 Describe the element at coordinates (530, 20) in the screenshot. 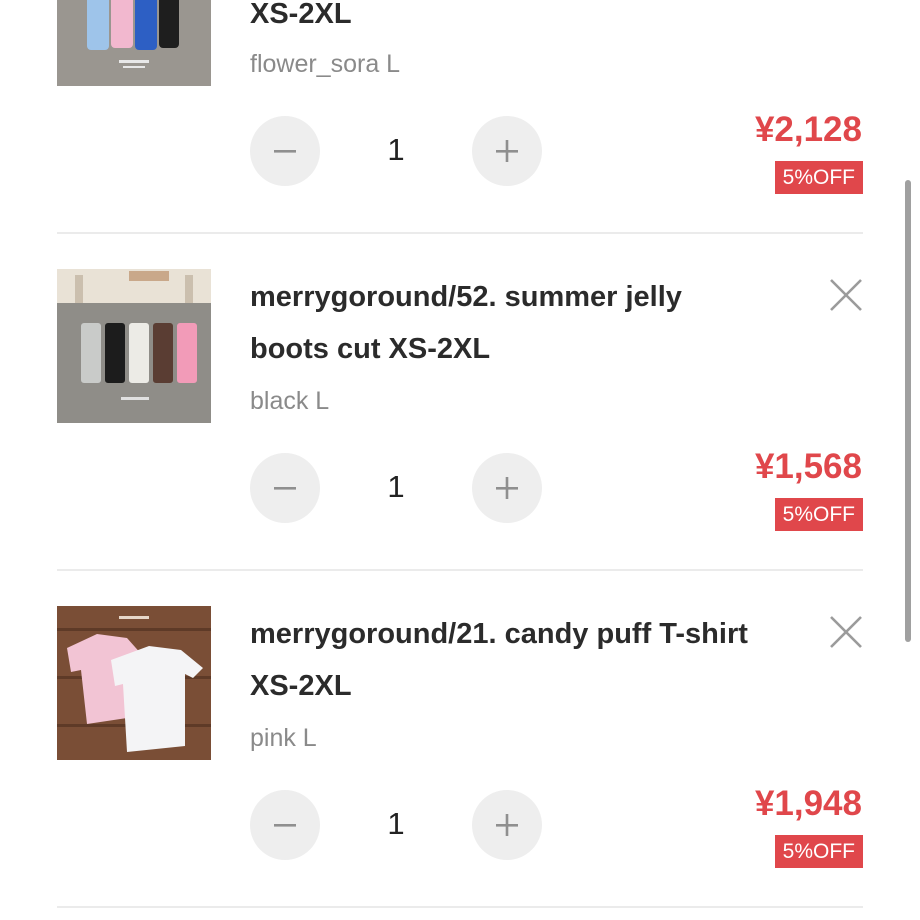

I see `product-title: XS-2XL` at that location.